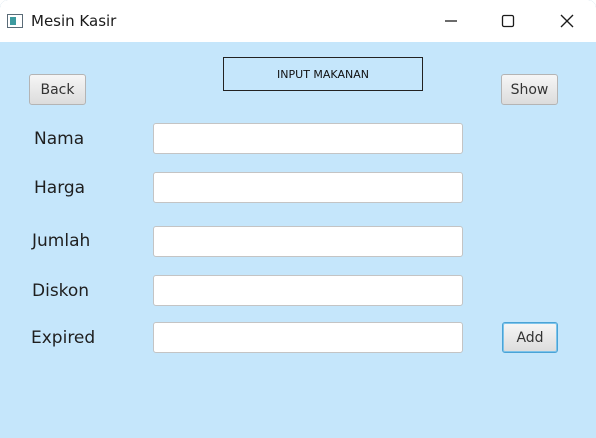 The image size is (596, 438). I want to click on jumlah-field, so click(308, 241).